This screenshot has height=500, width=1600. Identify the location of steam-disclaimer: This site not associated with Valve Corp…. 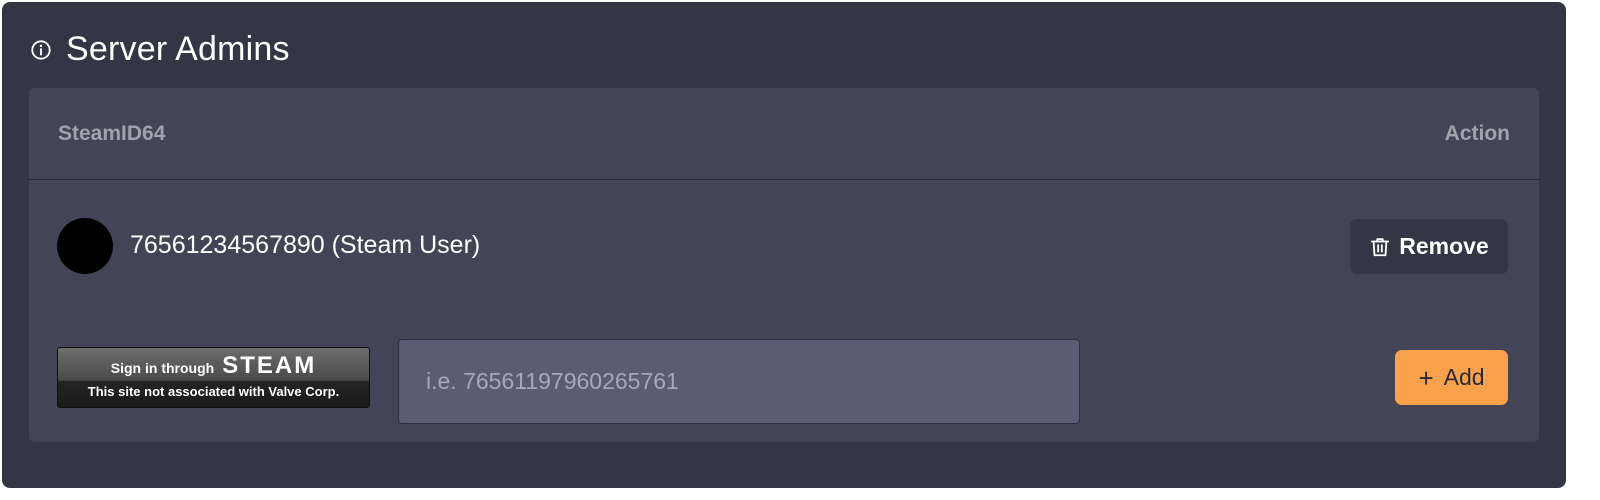
(213, 391).